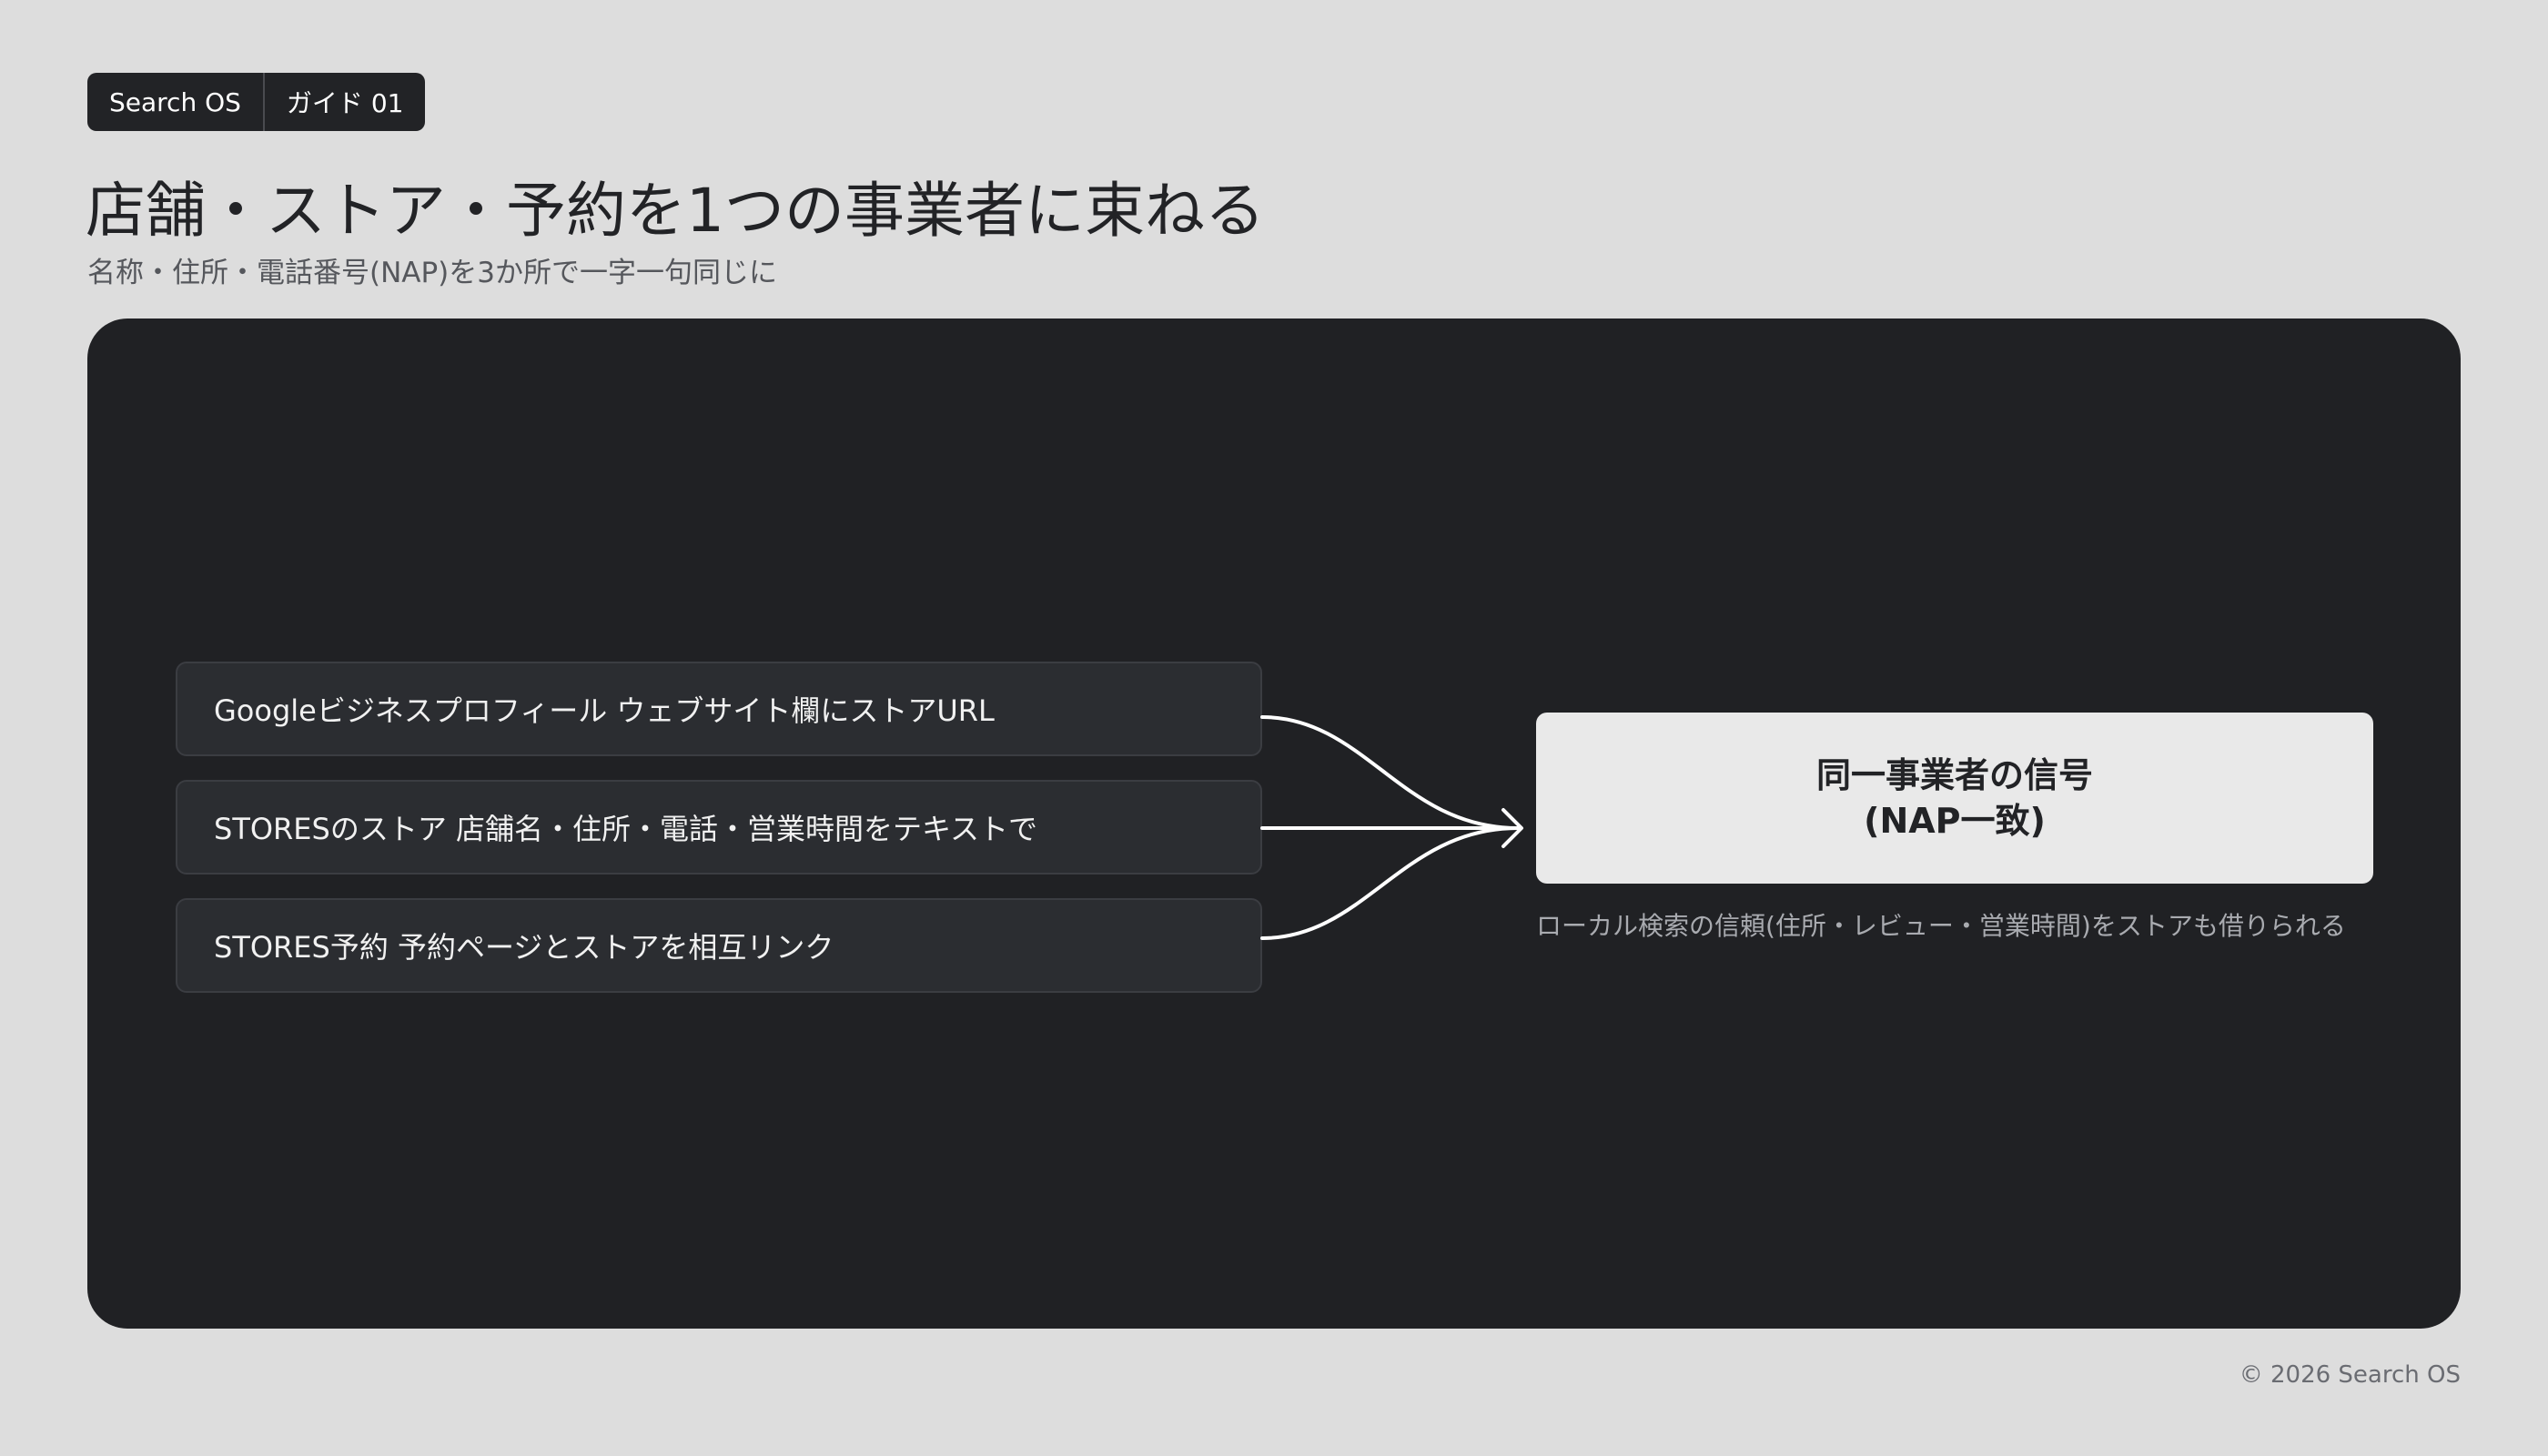 The height and width of the screenshot is (1456, 2548). I want to click on target-subtitle: (NAP一致), so click(1955, 821).